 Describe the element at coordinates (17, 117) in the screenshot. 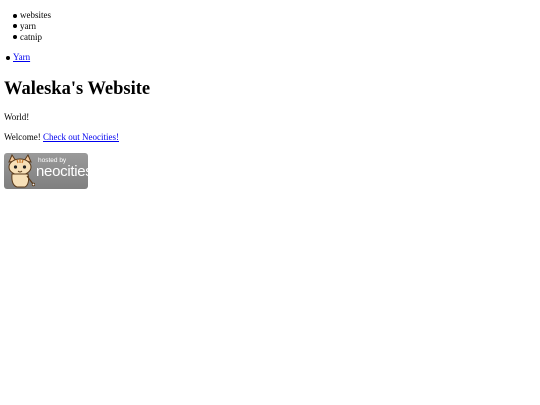

I see `greeting-text: World!` at that location.